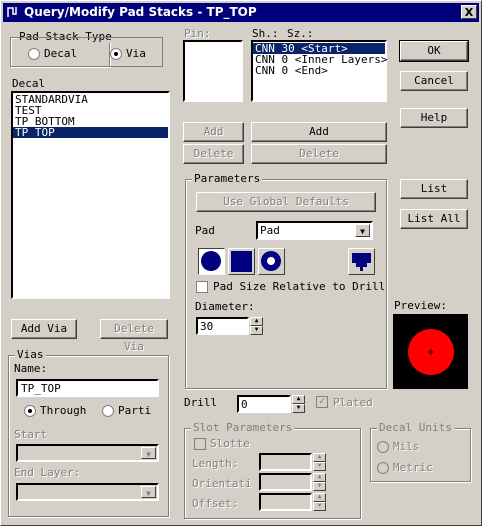  I want to click on diameter-spinner: ▲ ▼, so click(256, 326).